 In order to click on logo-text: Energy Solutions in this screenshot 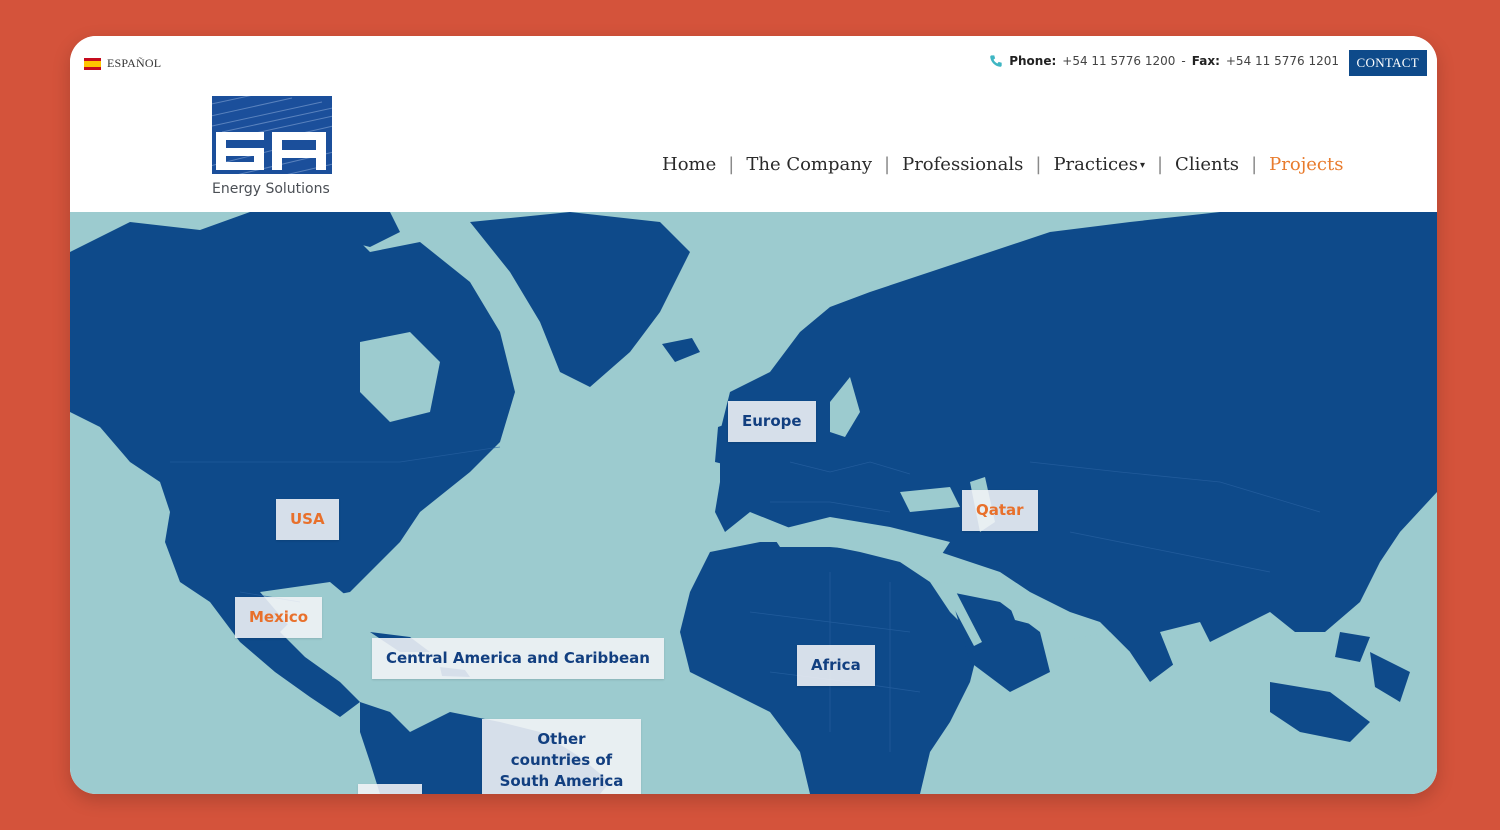, I will do `click(271, 189)`.